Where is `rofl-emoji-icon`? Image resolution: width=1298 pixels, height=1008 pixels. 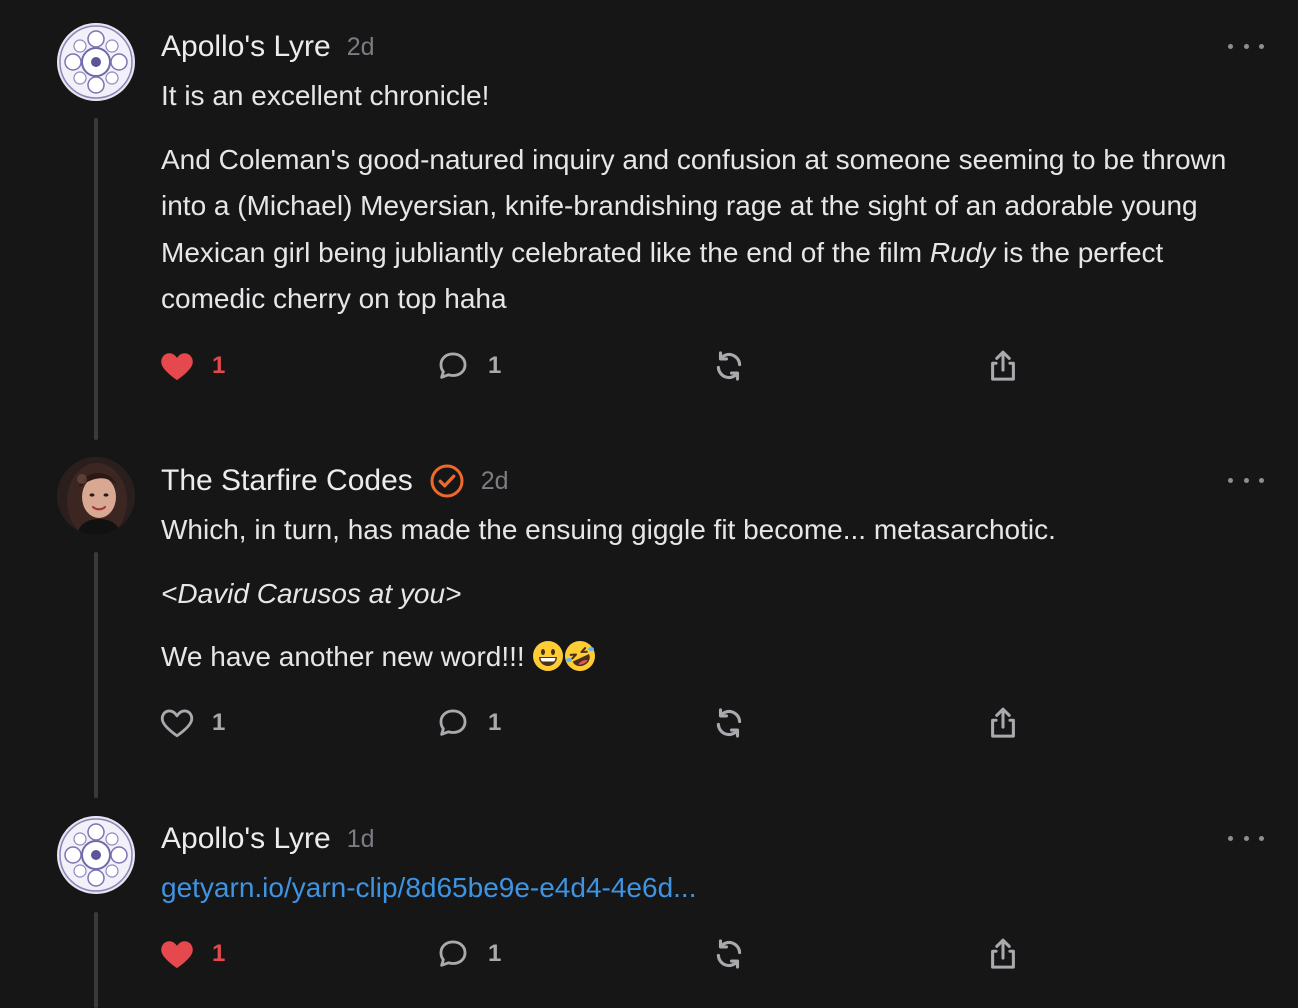 rofl-emoji-icon is located at coordinates (580, 656).